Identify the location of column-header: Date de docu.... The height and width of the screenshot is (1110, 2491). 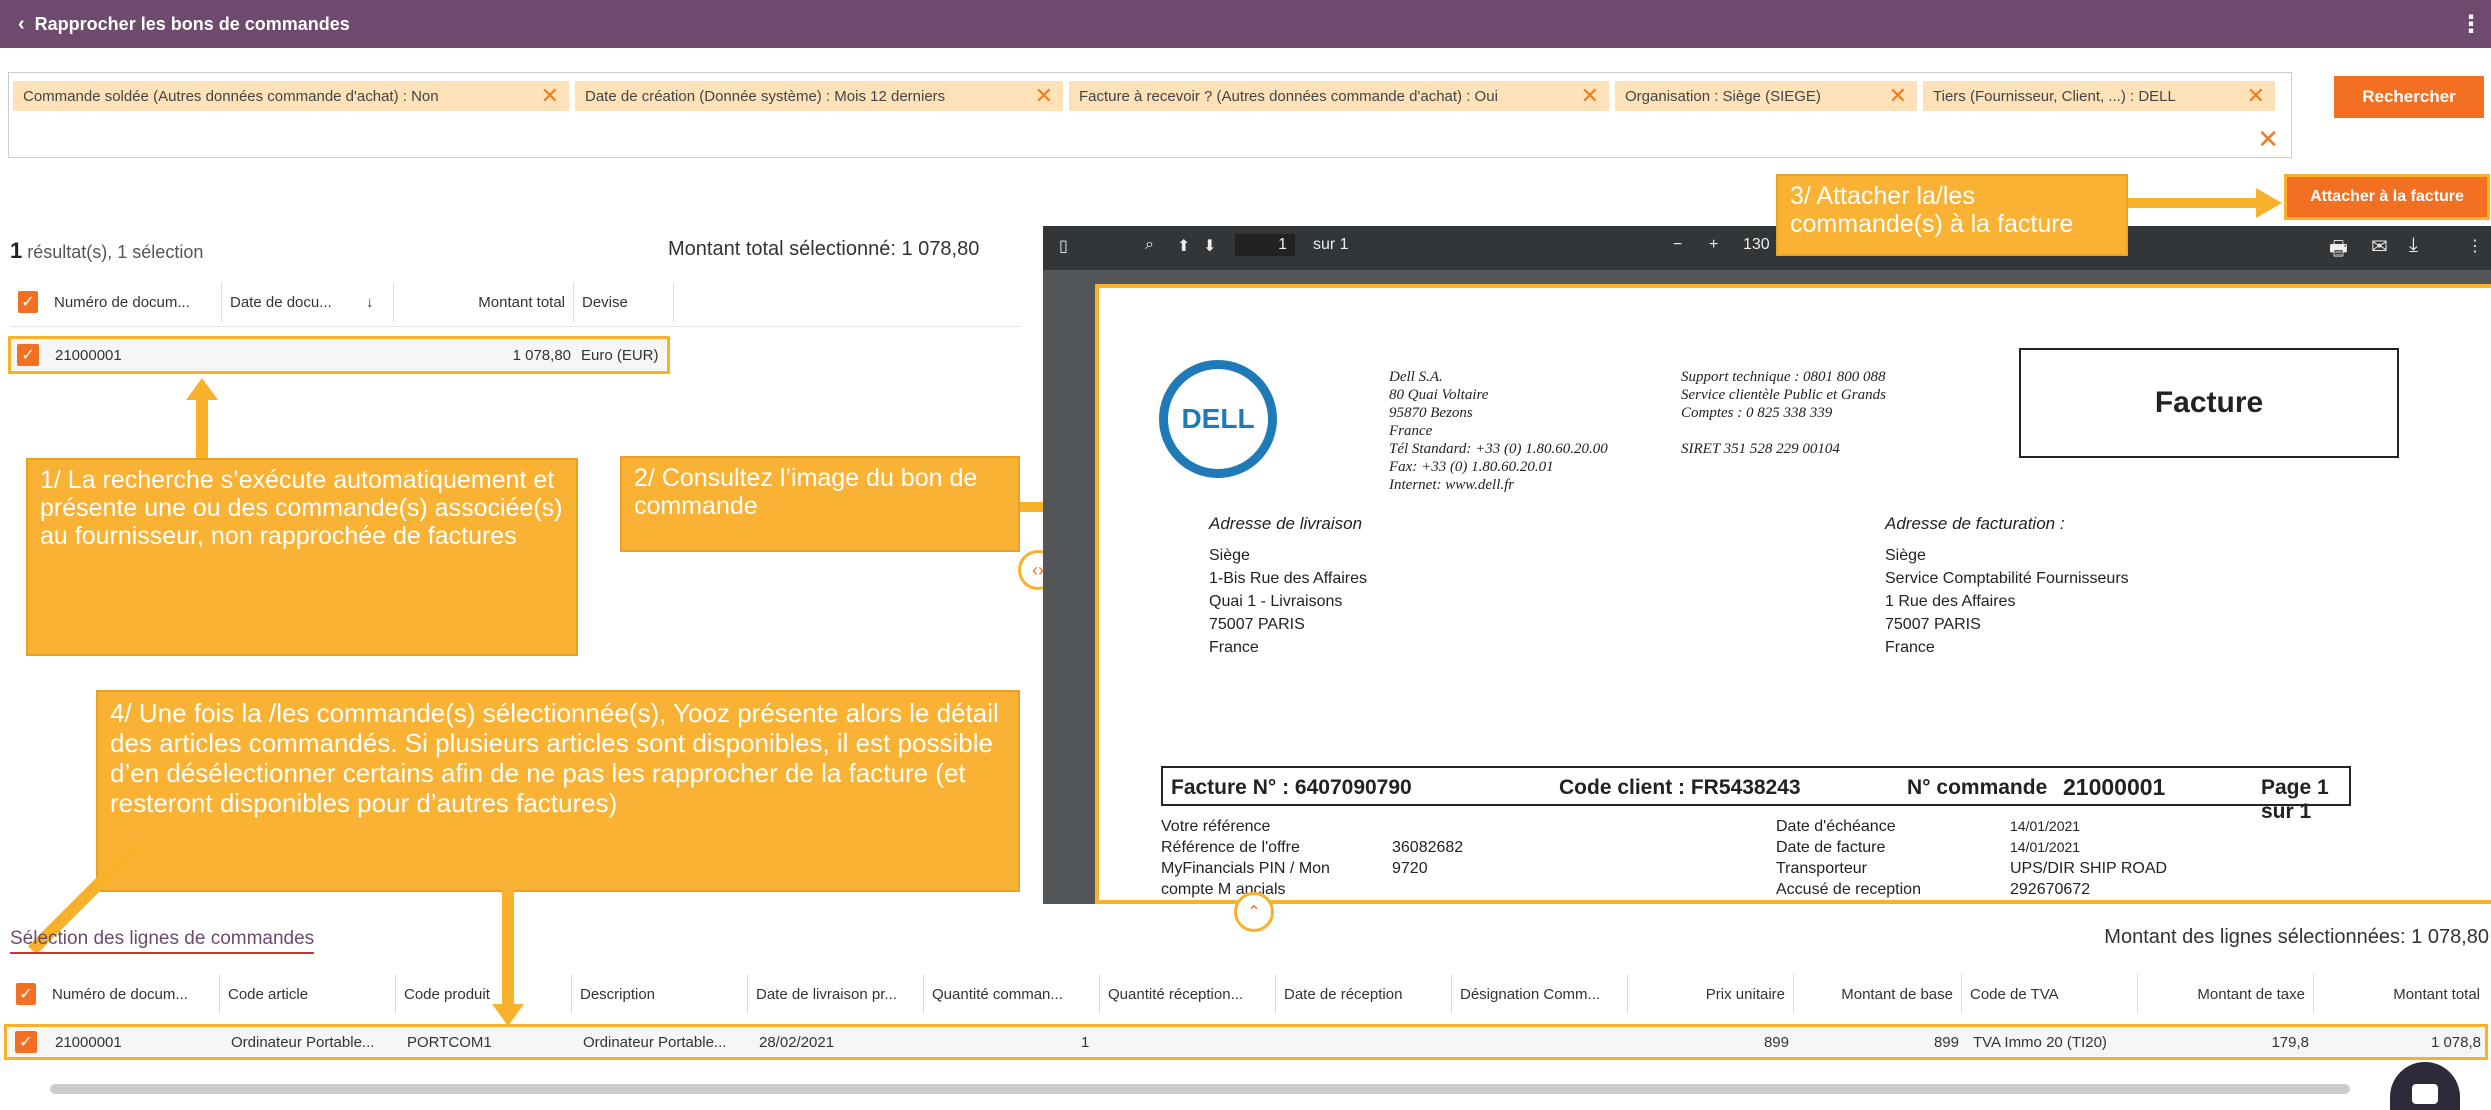
(290, 302).